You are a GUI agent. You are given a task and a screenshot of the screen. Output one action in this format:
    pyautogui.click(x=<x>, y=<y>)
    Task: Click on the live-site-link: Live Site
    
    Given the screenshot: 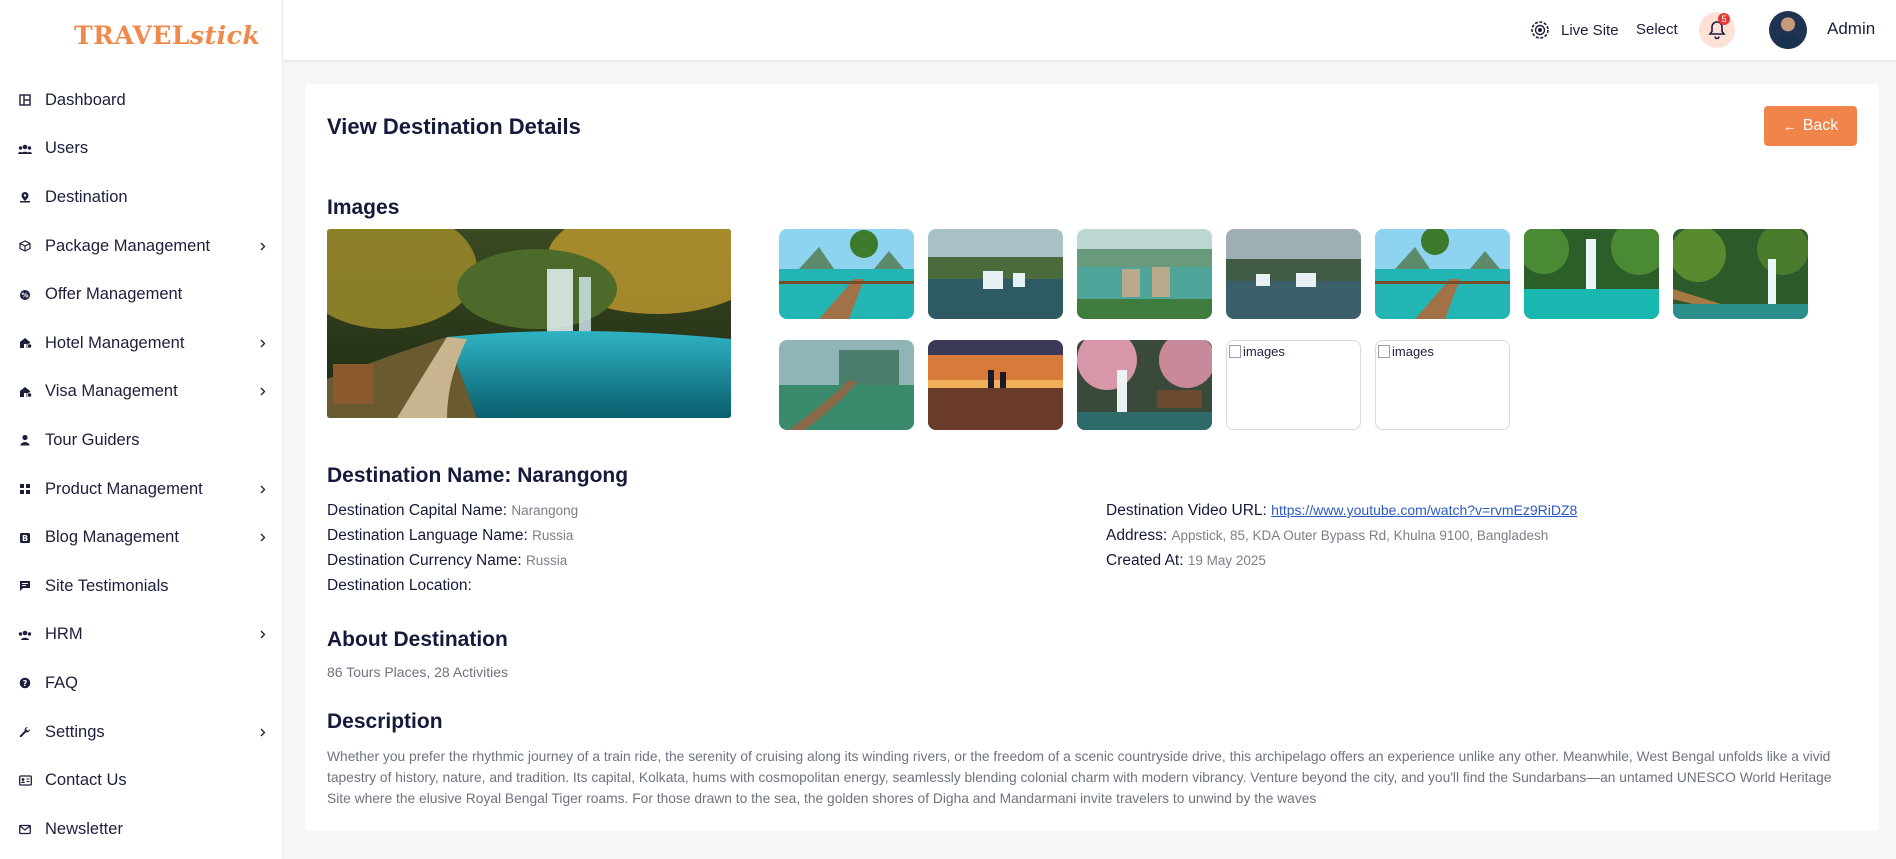 What is the action you would take?
    pyautogui.click(x=1574, y=30)
    